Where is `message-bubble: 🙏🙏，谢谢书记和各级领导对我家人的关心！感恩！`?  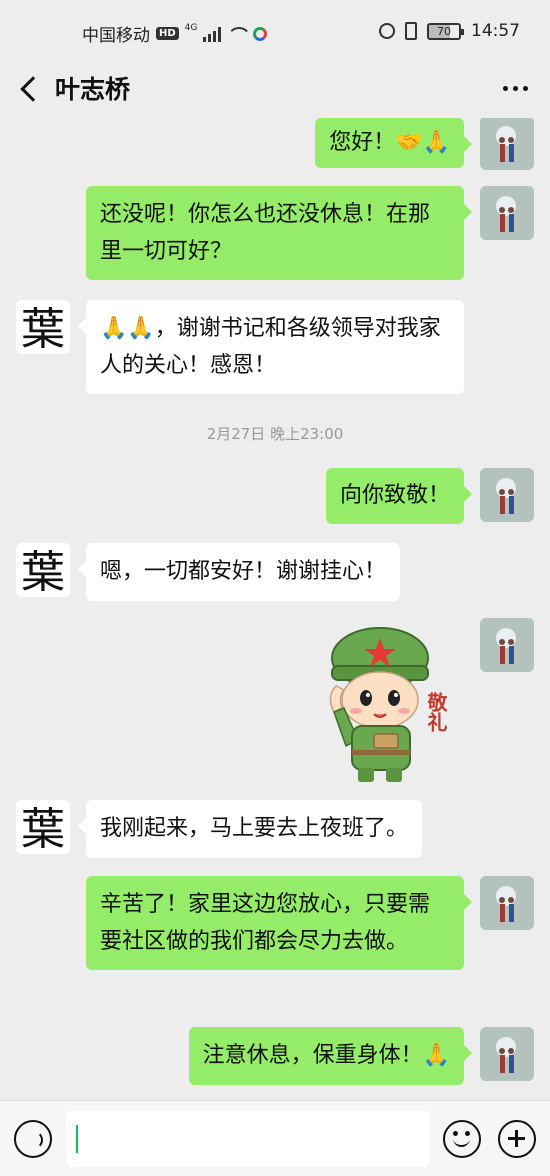 message-bubble: 🙏🙏，谢谢书记和各级领导对我家人的关心！感恩！ is located at coordinates (271, 347).